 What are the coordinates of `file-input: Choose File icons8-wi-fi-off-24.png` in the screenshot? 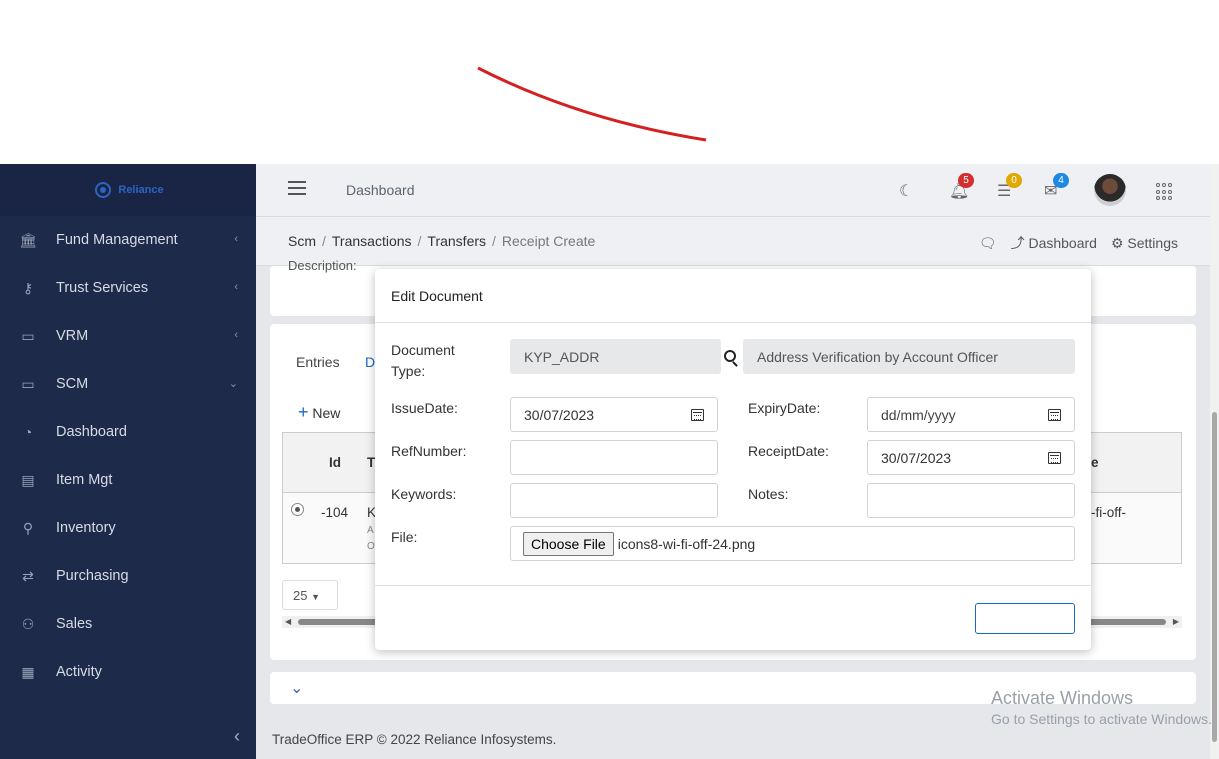 It's located at (792, 543).